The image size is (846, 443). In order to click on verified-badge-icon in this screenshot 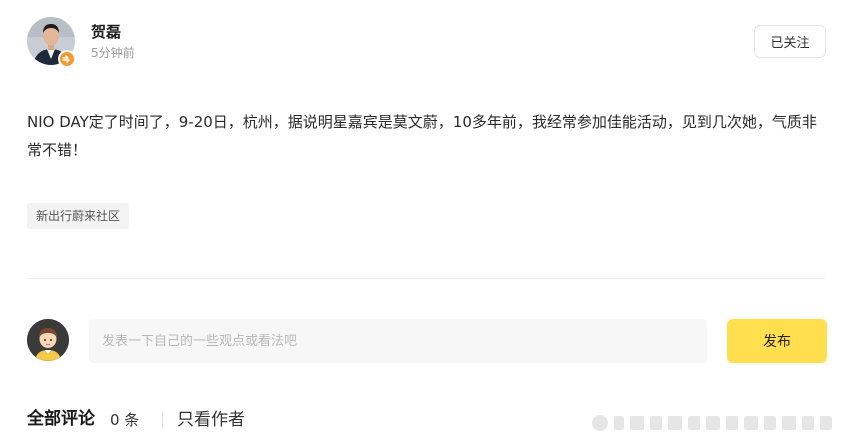, I will do `click(67, 59)`.